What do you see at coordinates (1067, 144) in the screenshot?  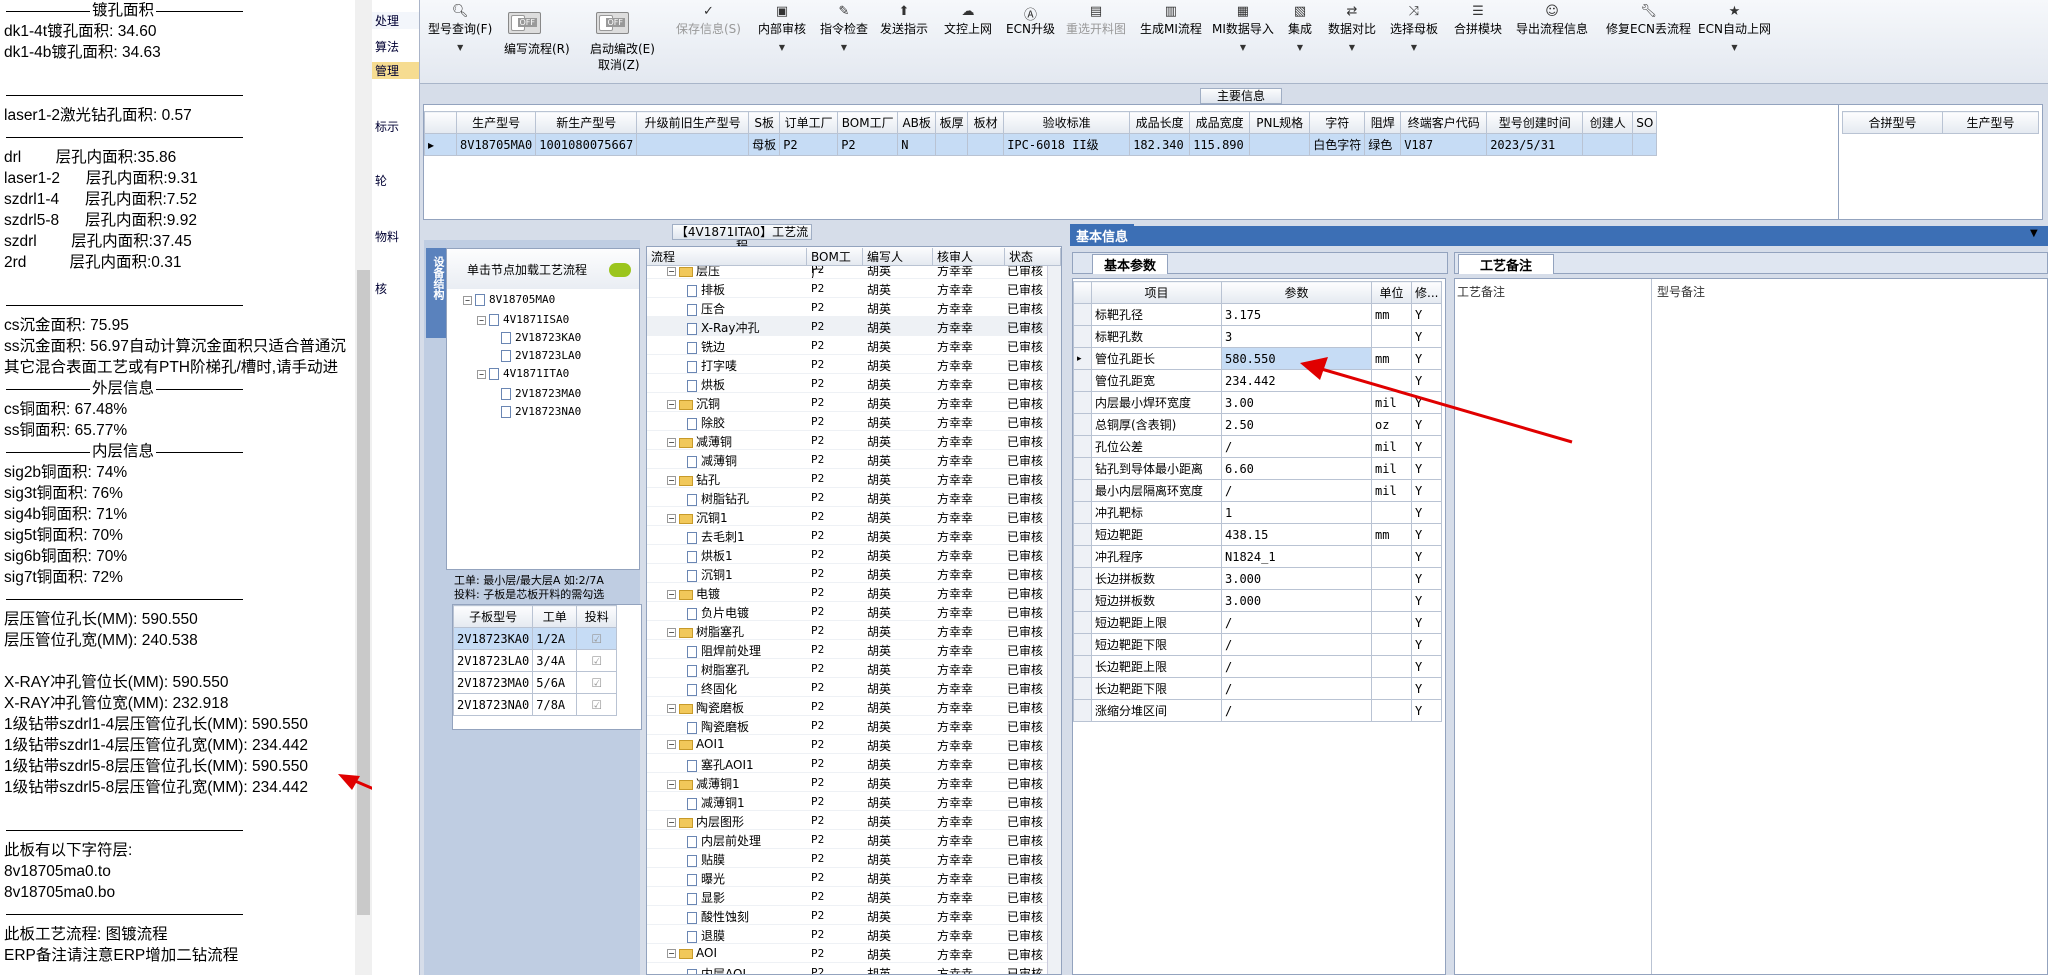 I see `table-cell: IPC-6018 II级` at bounding box center [1067, 144].